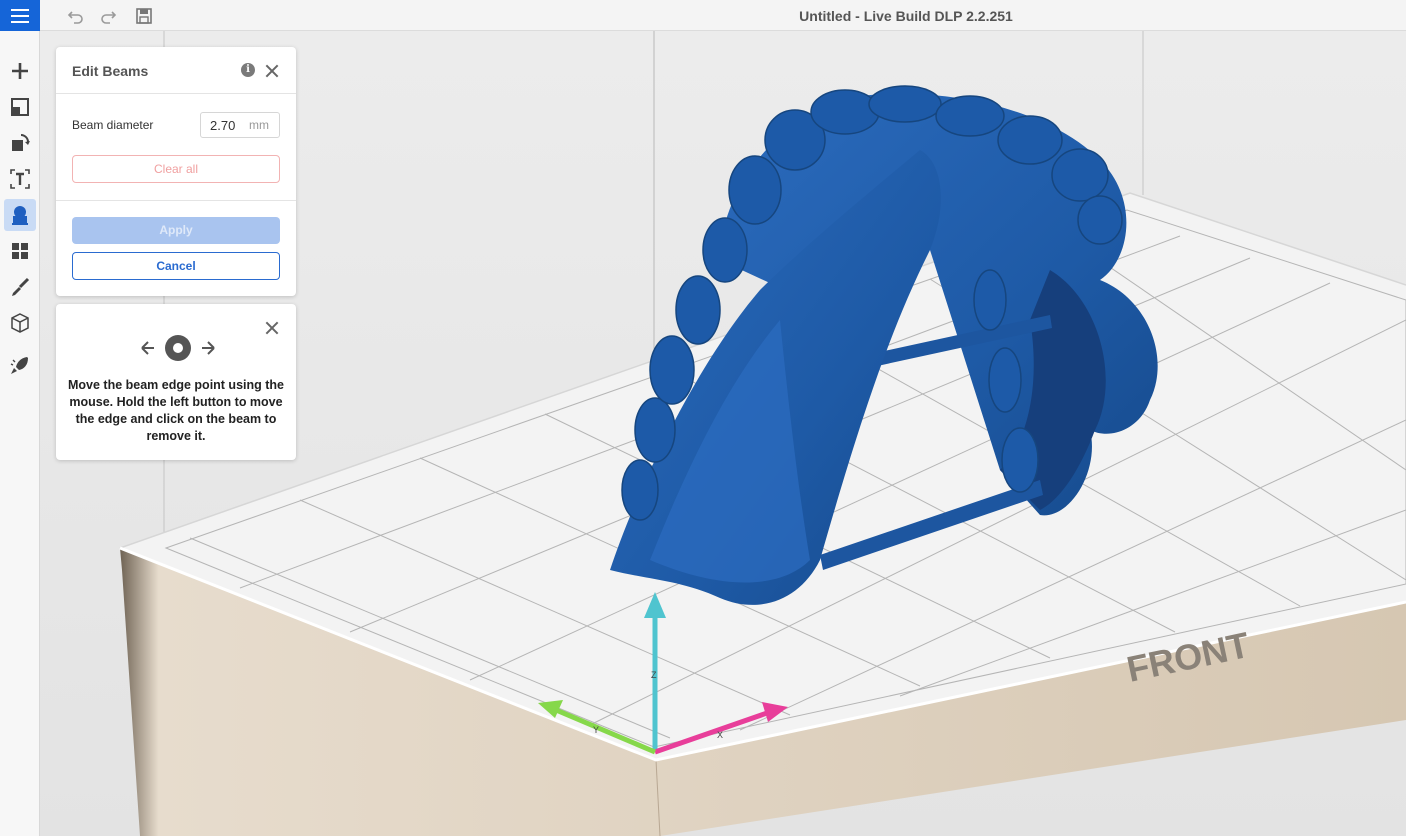 This screenshot has width=1406, height=836. I want to click on cube-icon, so click(20, 323).